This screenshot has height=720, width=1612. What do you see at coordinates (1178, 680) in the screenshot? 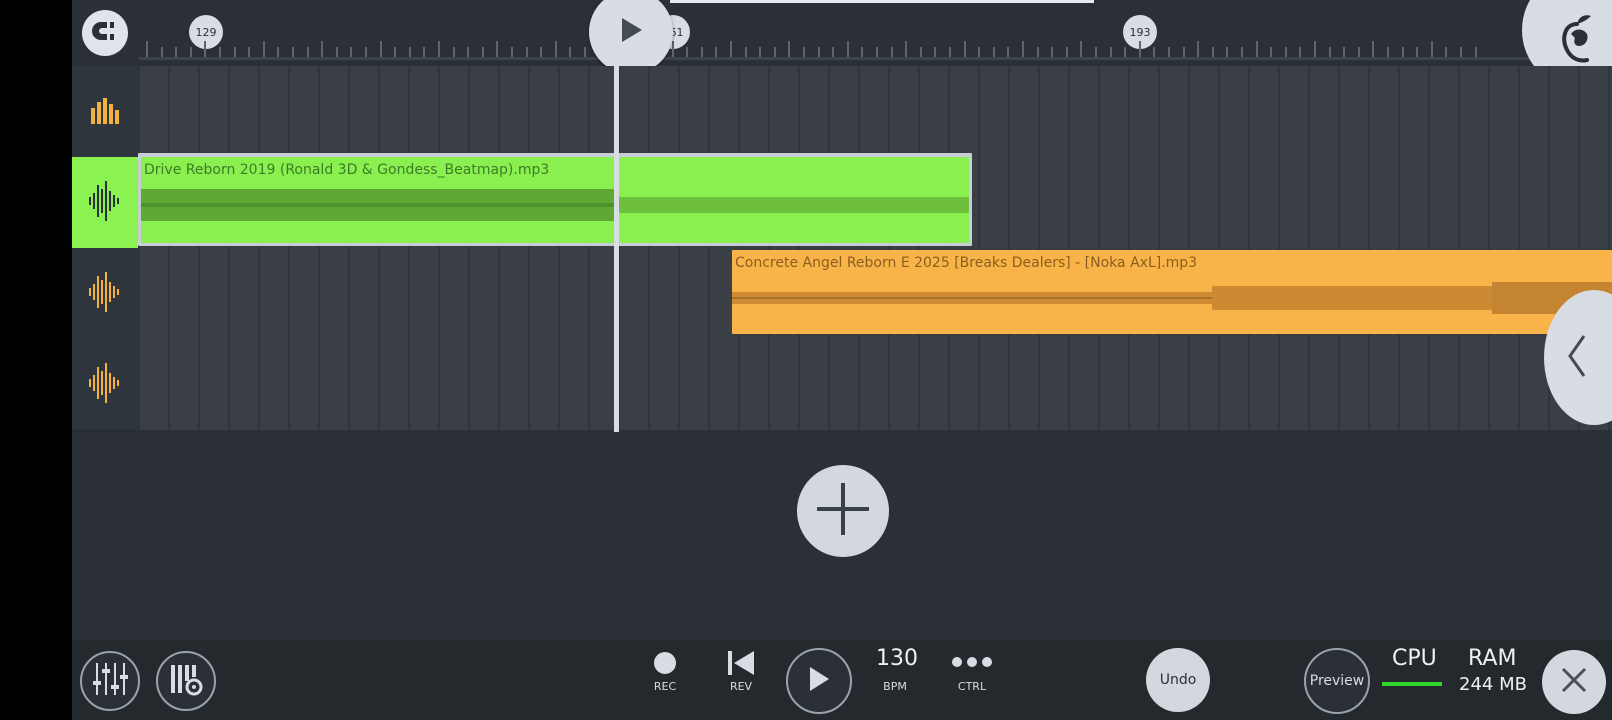
I see `undo-button: Undo` at bounding box center [1178, 680].